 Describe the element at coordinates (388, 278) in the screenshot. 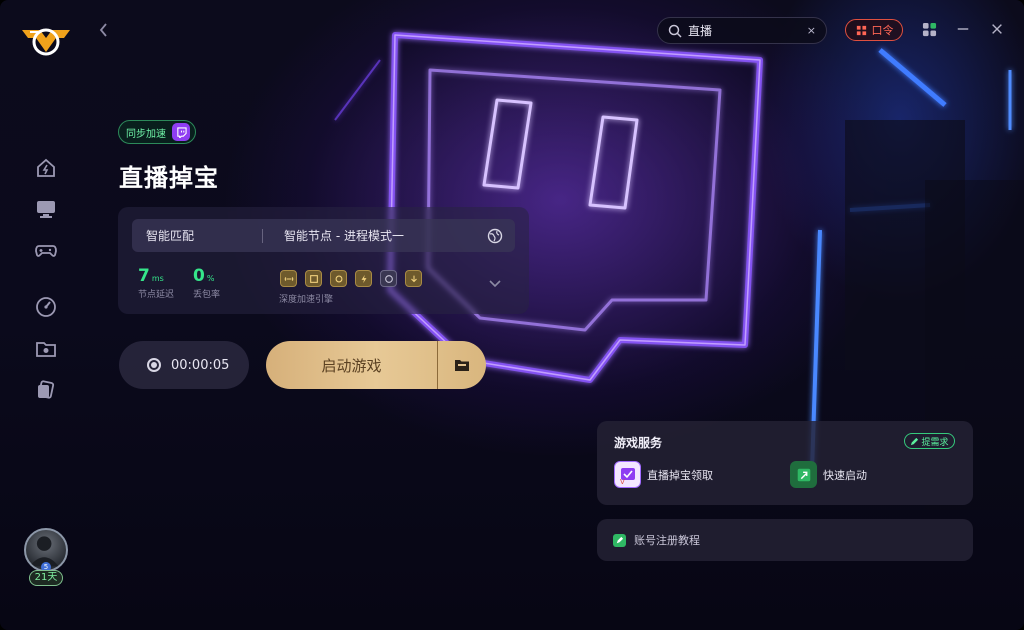

I see `sync-engine-icon` at that location.